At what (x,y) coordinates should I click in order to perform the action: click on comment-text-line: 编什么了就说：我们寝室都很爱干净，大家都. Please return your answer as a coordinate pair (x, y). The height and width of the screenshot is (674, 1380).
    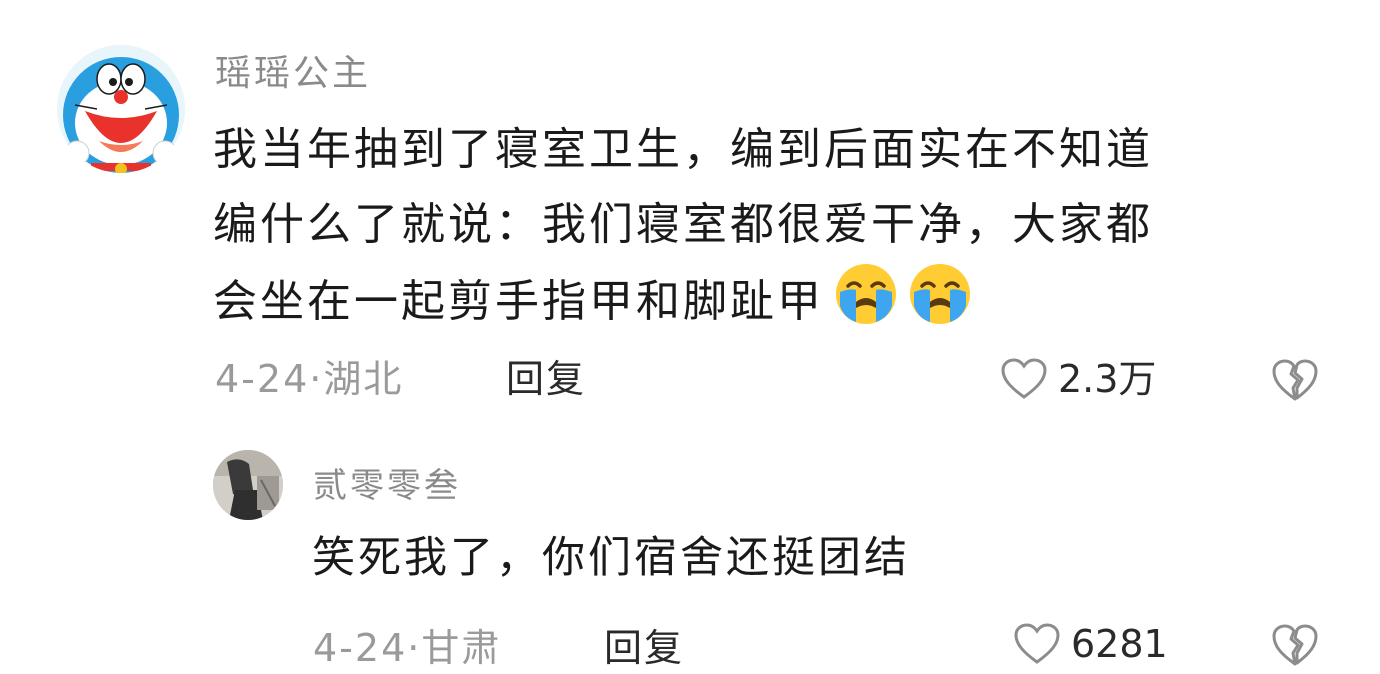
    Looking at the image, I should click on (683, 224).